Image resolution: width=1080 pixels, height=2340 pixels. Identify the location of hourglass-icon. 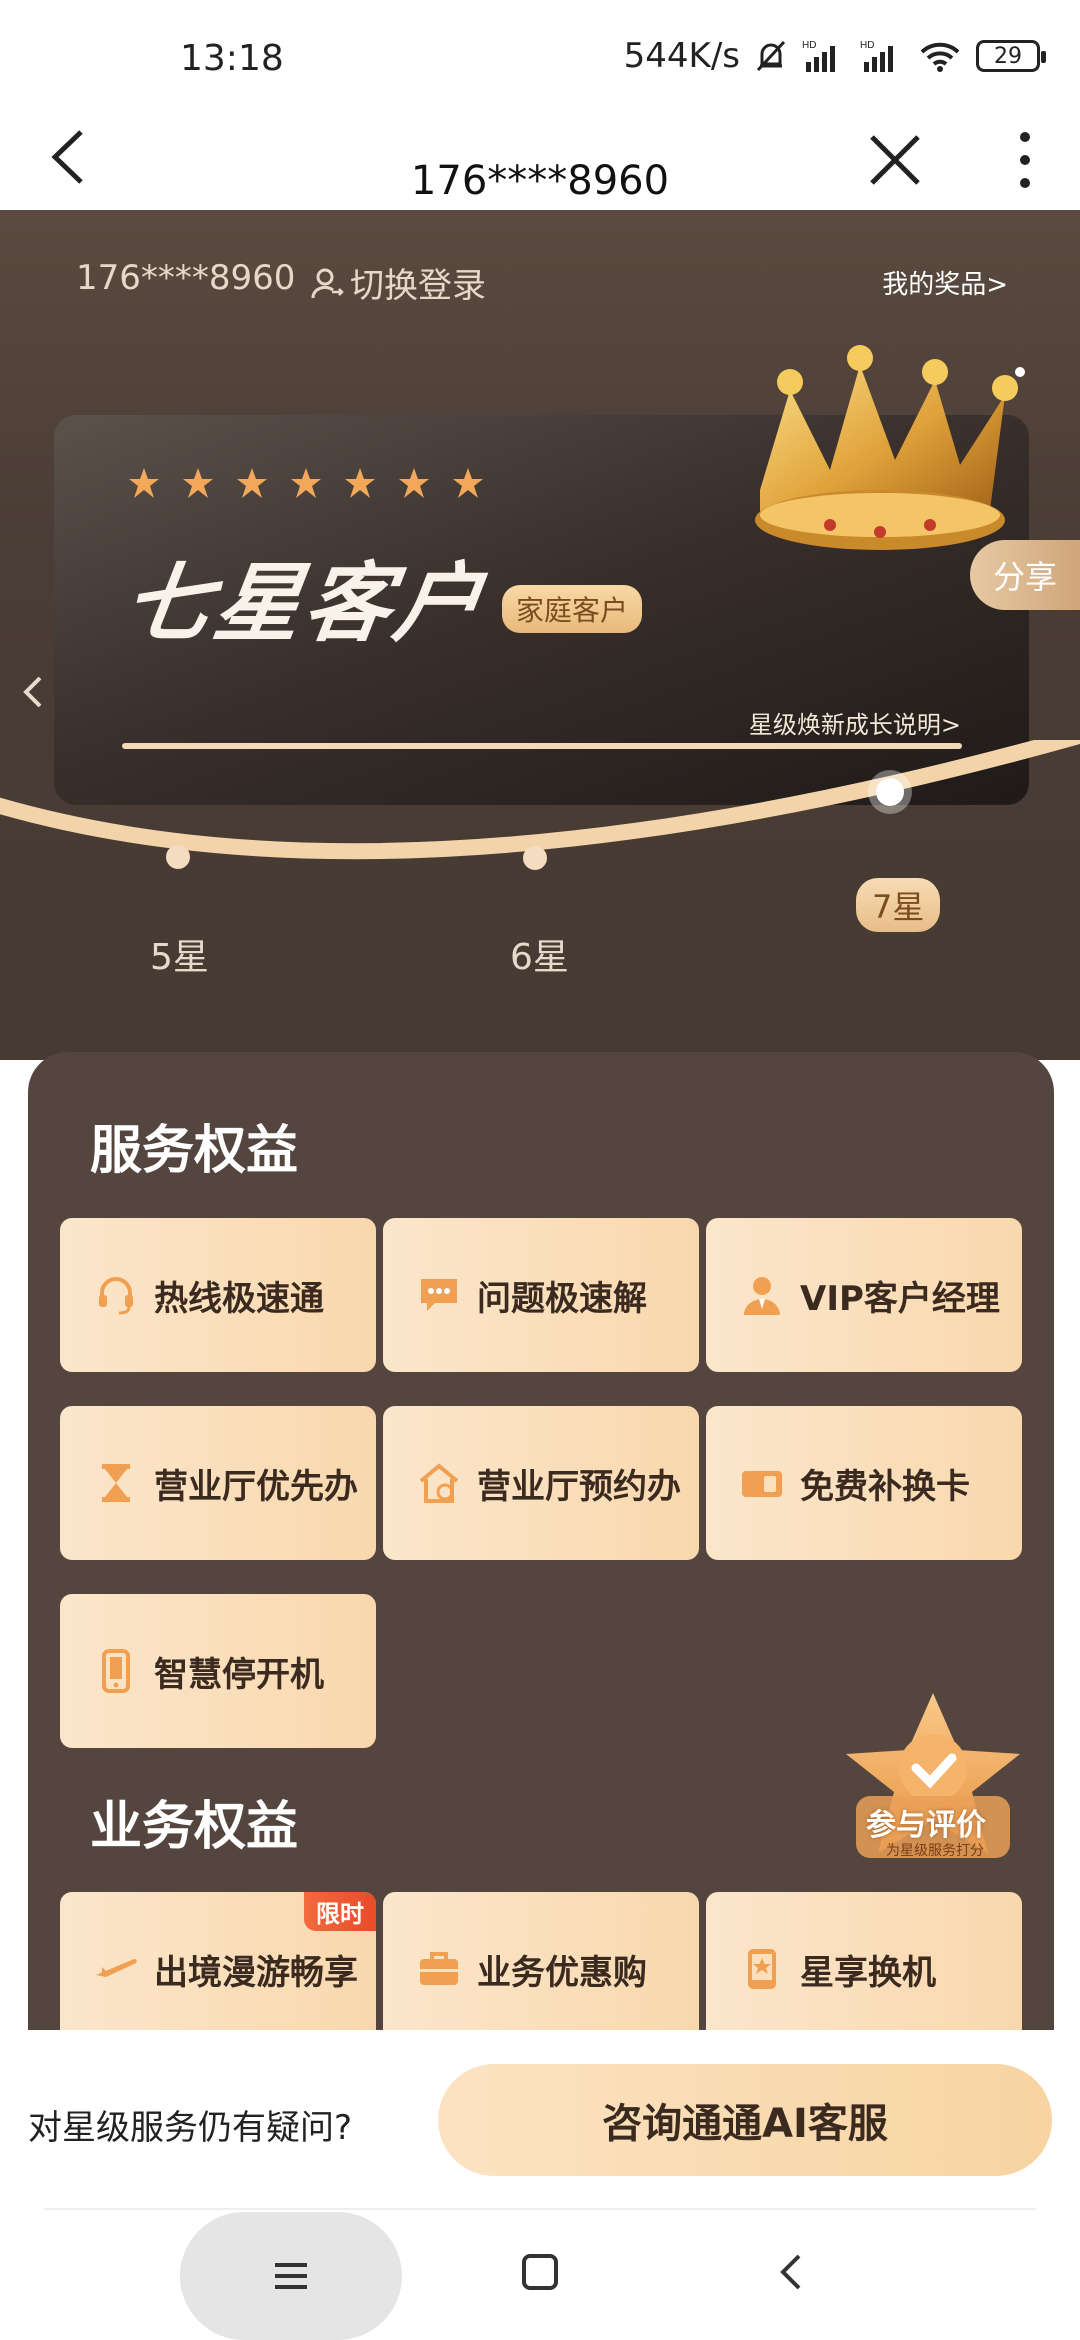
(116, 1483).